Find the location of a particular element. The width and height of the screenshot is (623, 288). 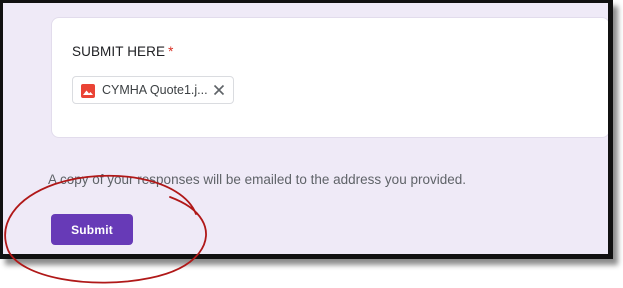

close-icon is located at coordinates (219, 90).